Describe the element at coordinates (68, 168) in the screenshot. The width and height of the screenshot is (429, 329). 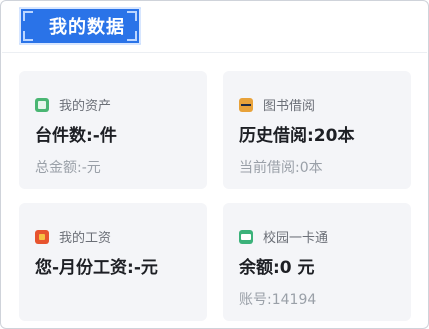
I see `asset-total-amount: 总金额:-元` at that location.